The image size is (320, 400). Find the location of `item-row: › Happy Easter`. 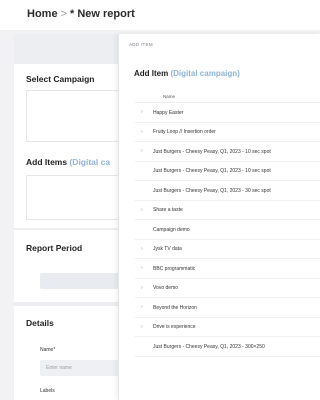

item-row: › Happy Easter is located at coordinates (227, 113).